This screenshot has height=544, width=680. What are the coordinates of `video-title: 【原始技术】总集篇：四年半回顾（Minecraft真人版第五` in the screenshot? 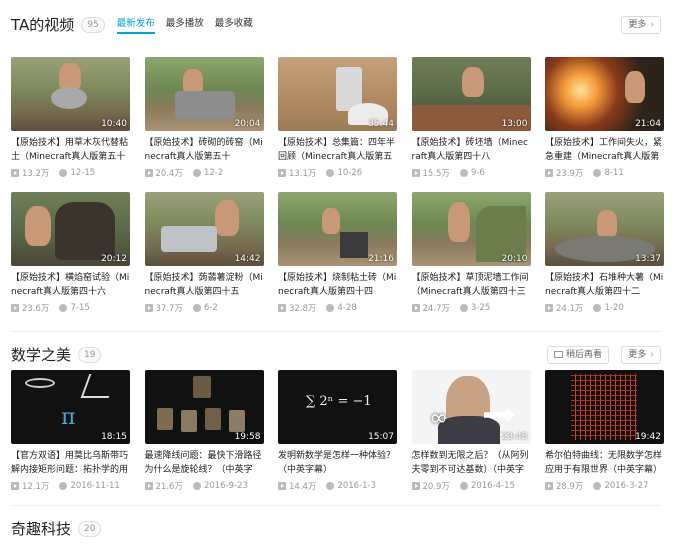 It's located at (337, 150).